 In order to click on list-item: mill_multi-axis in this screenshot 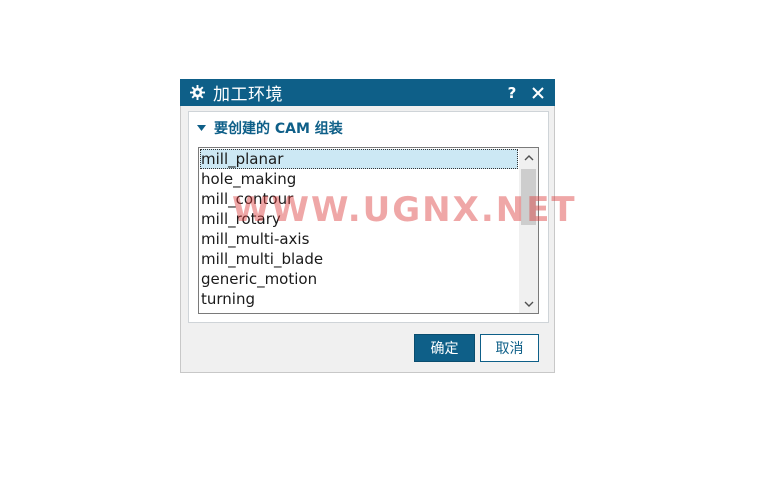, I will do `click(359, 239)`.